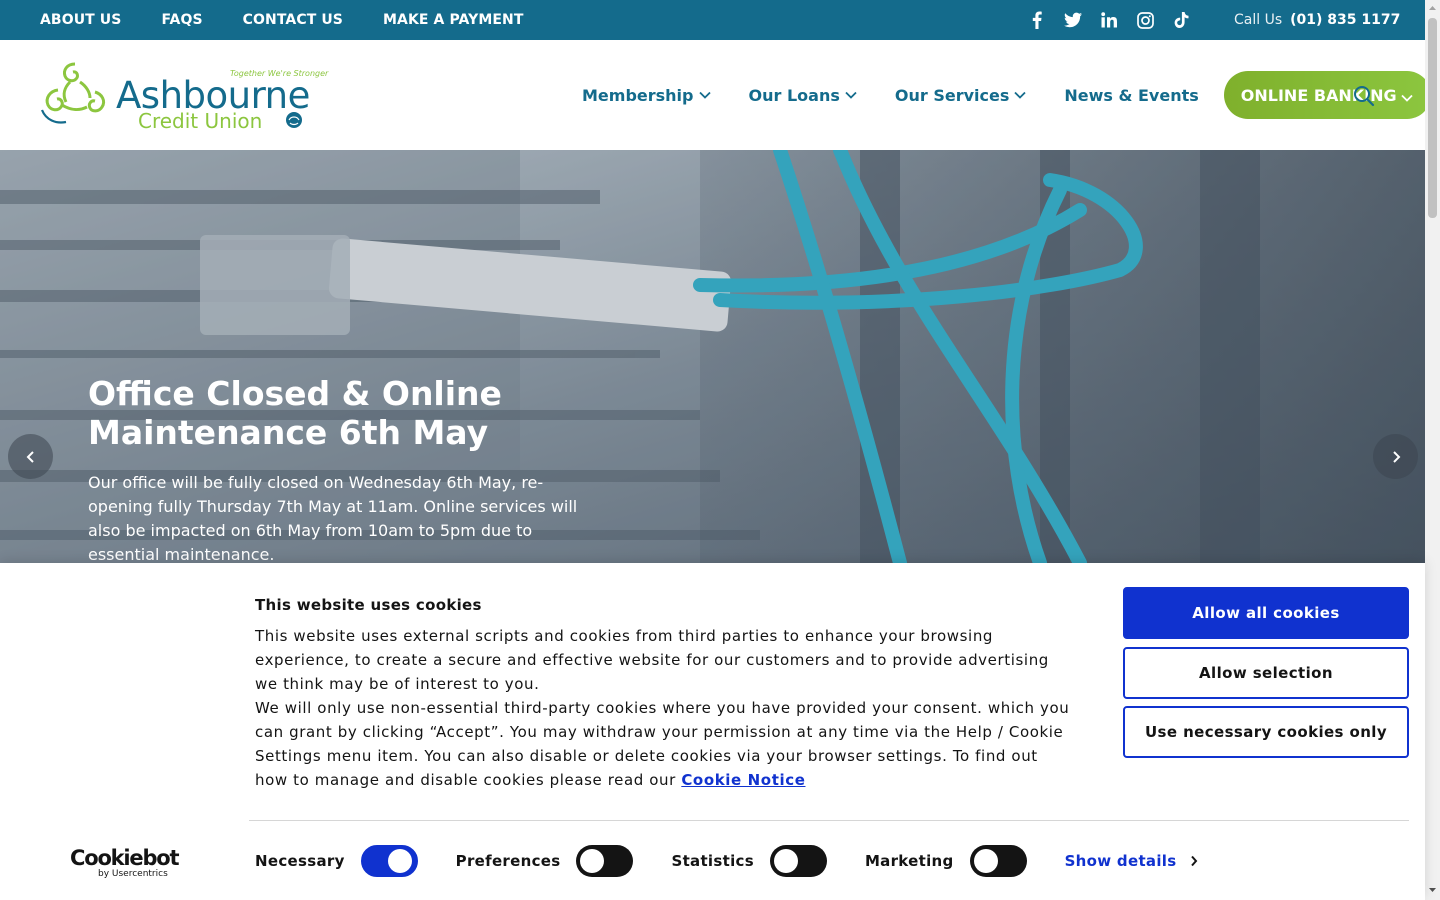 This screenshot has width=1440, height=900. Describe the element at coordinates (1432, 8) in the screenshot. I see `scroll-up-arrow-icon` at that location.